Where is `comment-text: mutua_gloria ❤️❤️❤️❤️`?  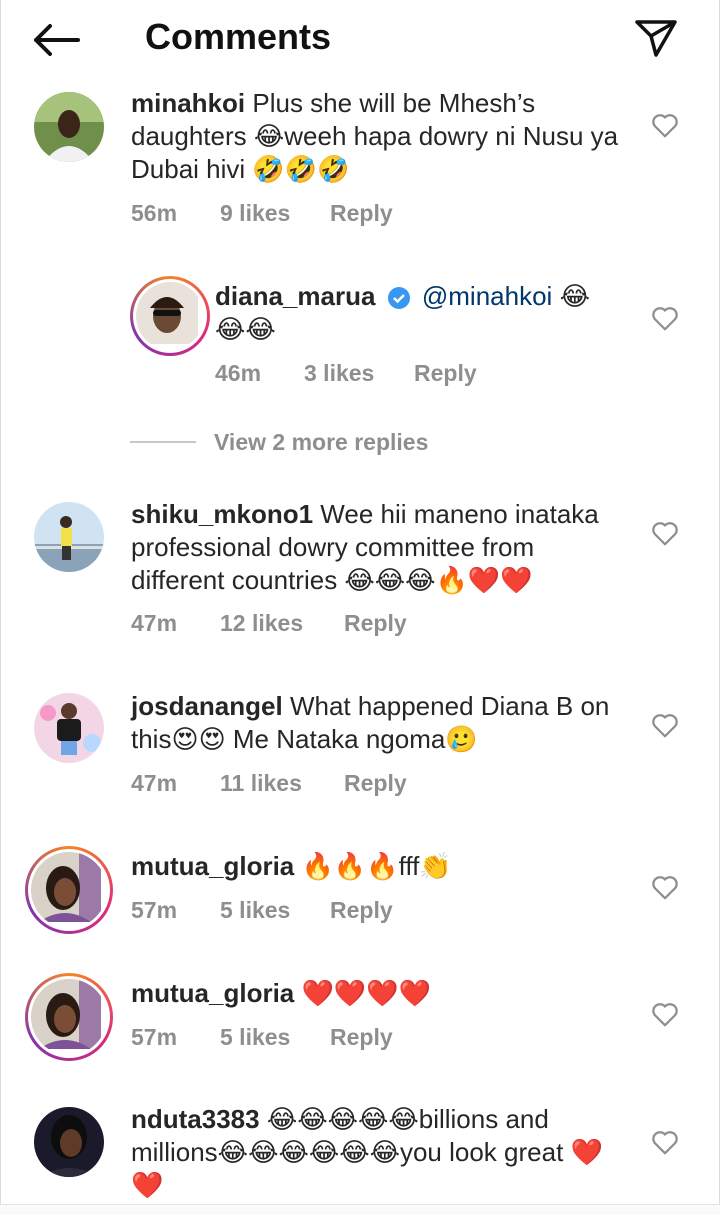
comment-text: mutua_gloria ❤️❤️❤️❤️ is located at coordinates (381, 993).